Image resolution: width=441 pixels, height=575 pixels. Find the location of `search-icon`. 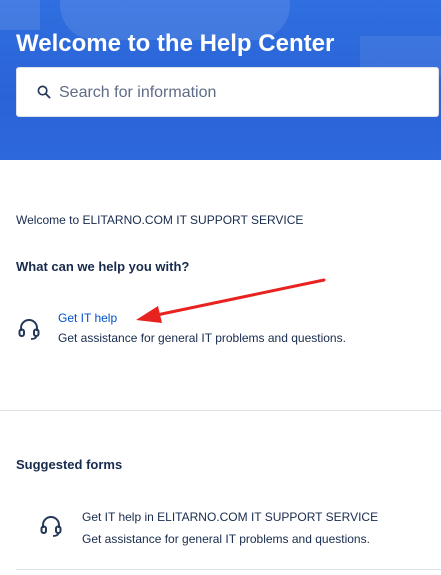

search-icon is located at coordinates (44, 92).